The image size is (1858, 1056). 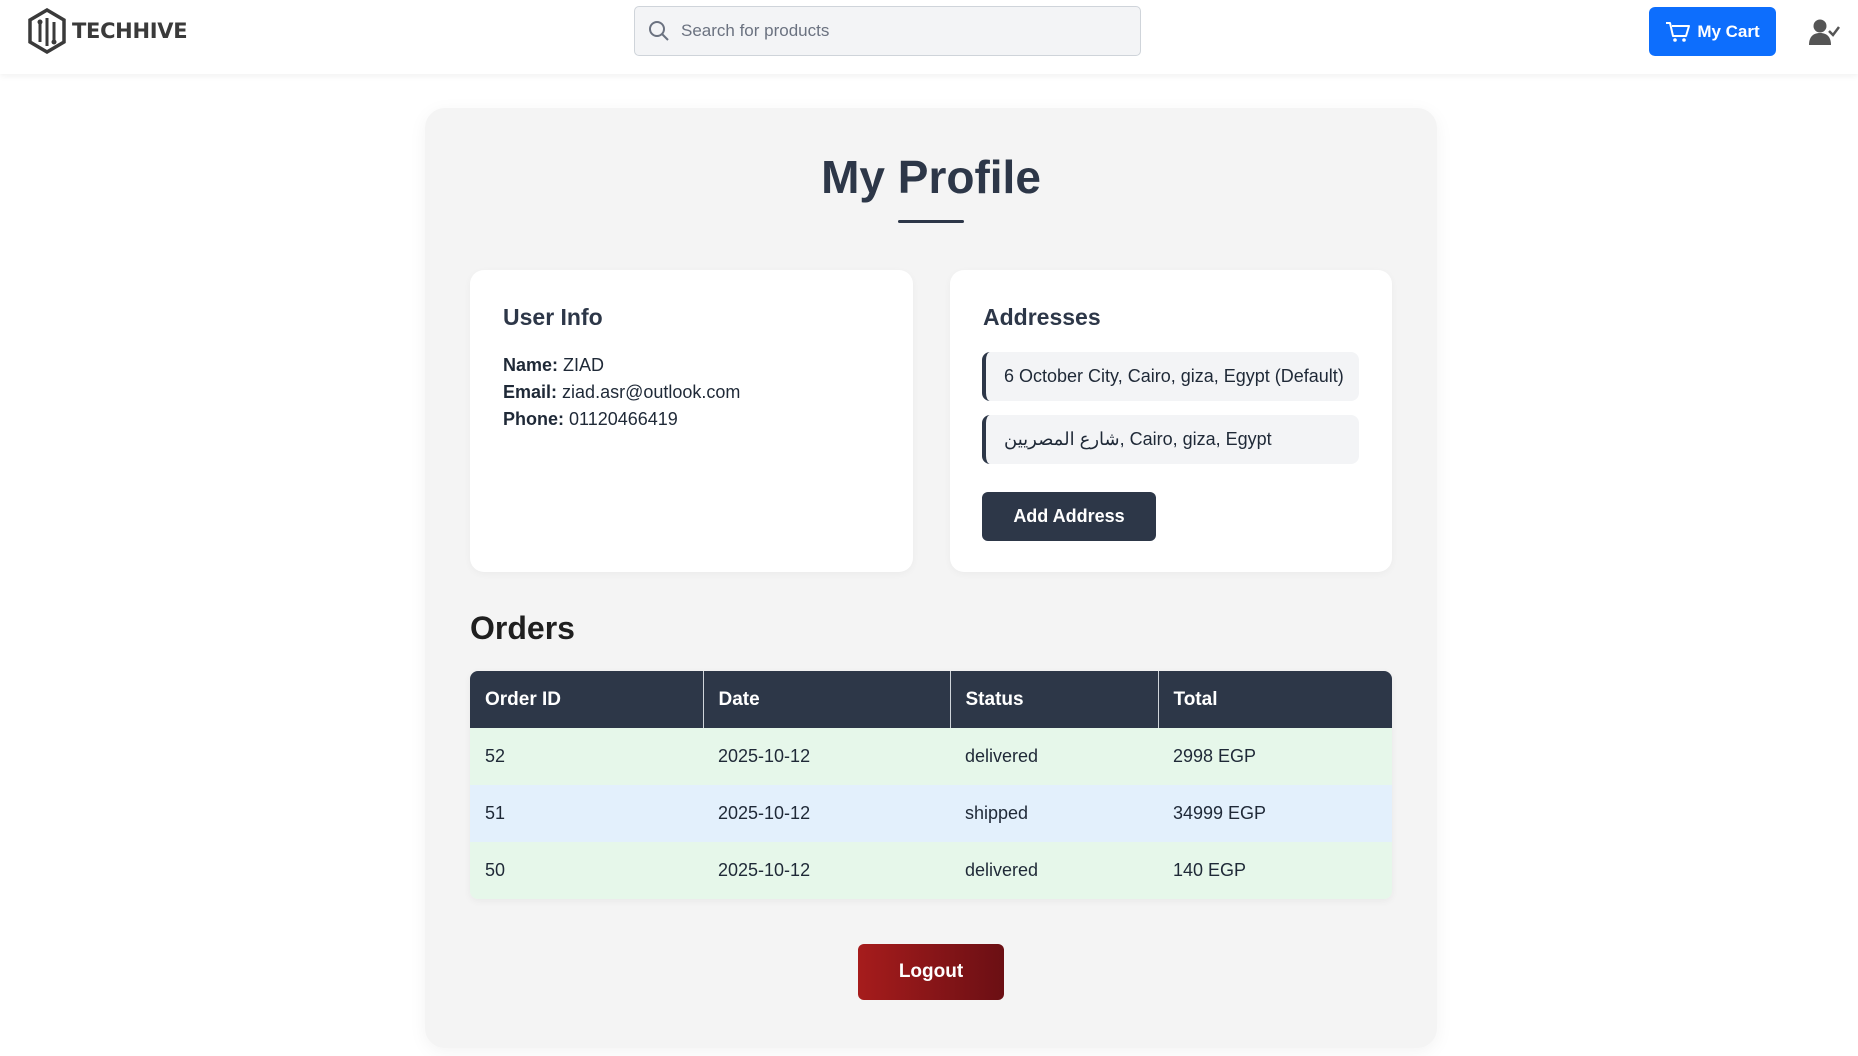 I want to click on email-row: Email: ziad.asr@outlook.com, so click(x=621, y=392).